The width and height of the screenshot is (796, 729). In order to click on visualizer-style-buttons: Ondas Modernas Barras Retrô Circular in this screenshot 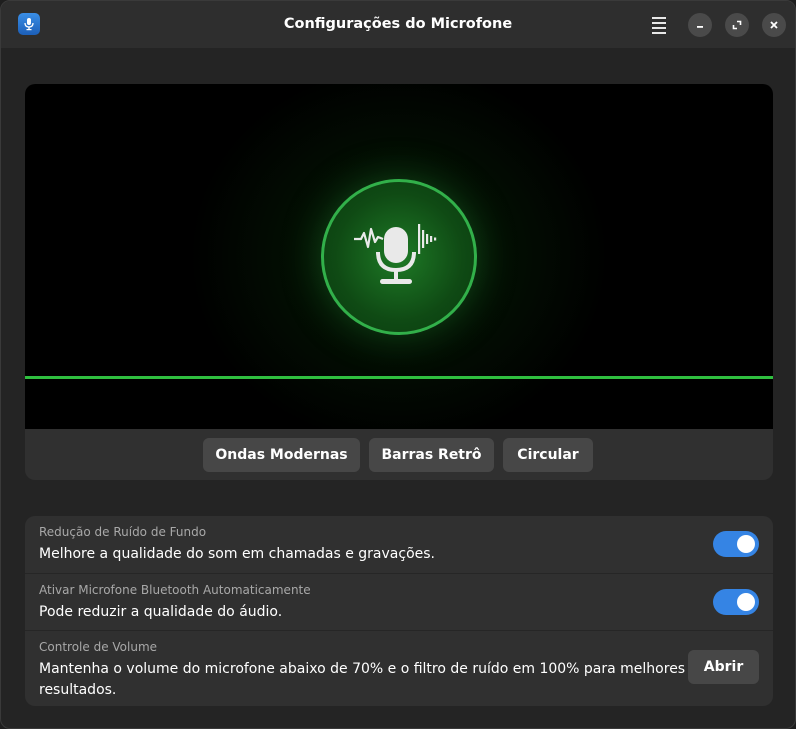, I will do `click(399, 454)`.